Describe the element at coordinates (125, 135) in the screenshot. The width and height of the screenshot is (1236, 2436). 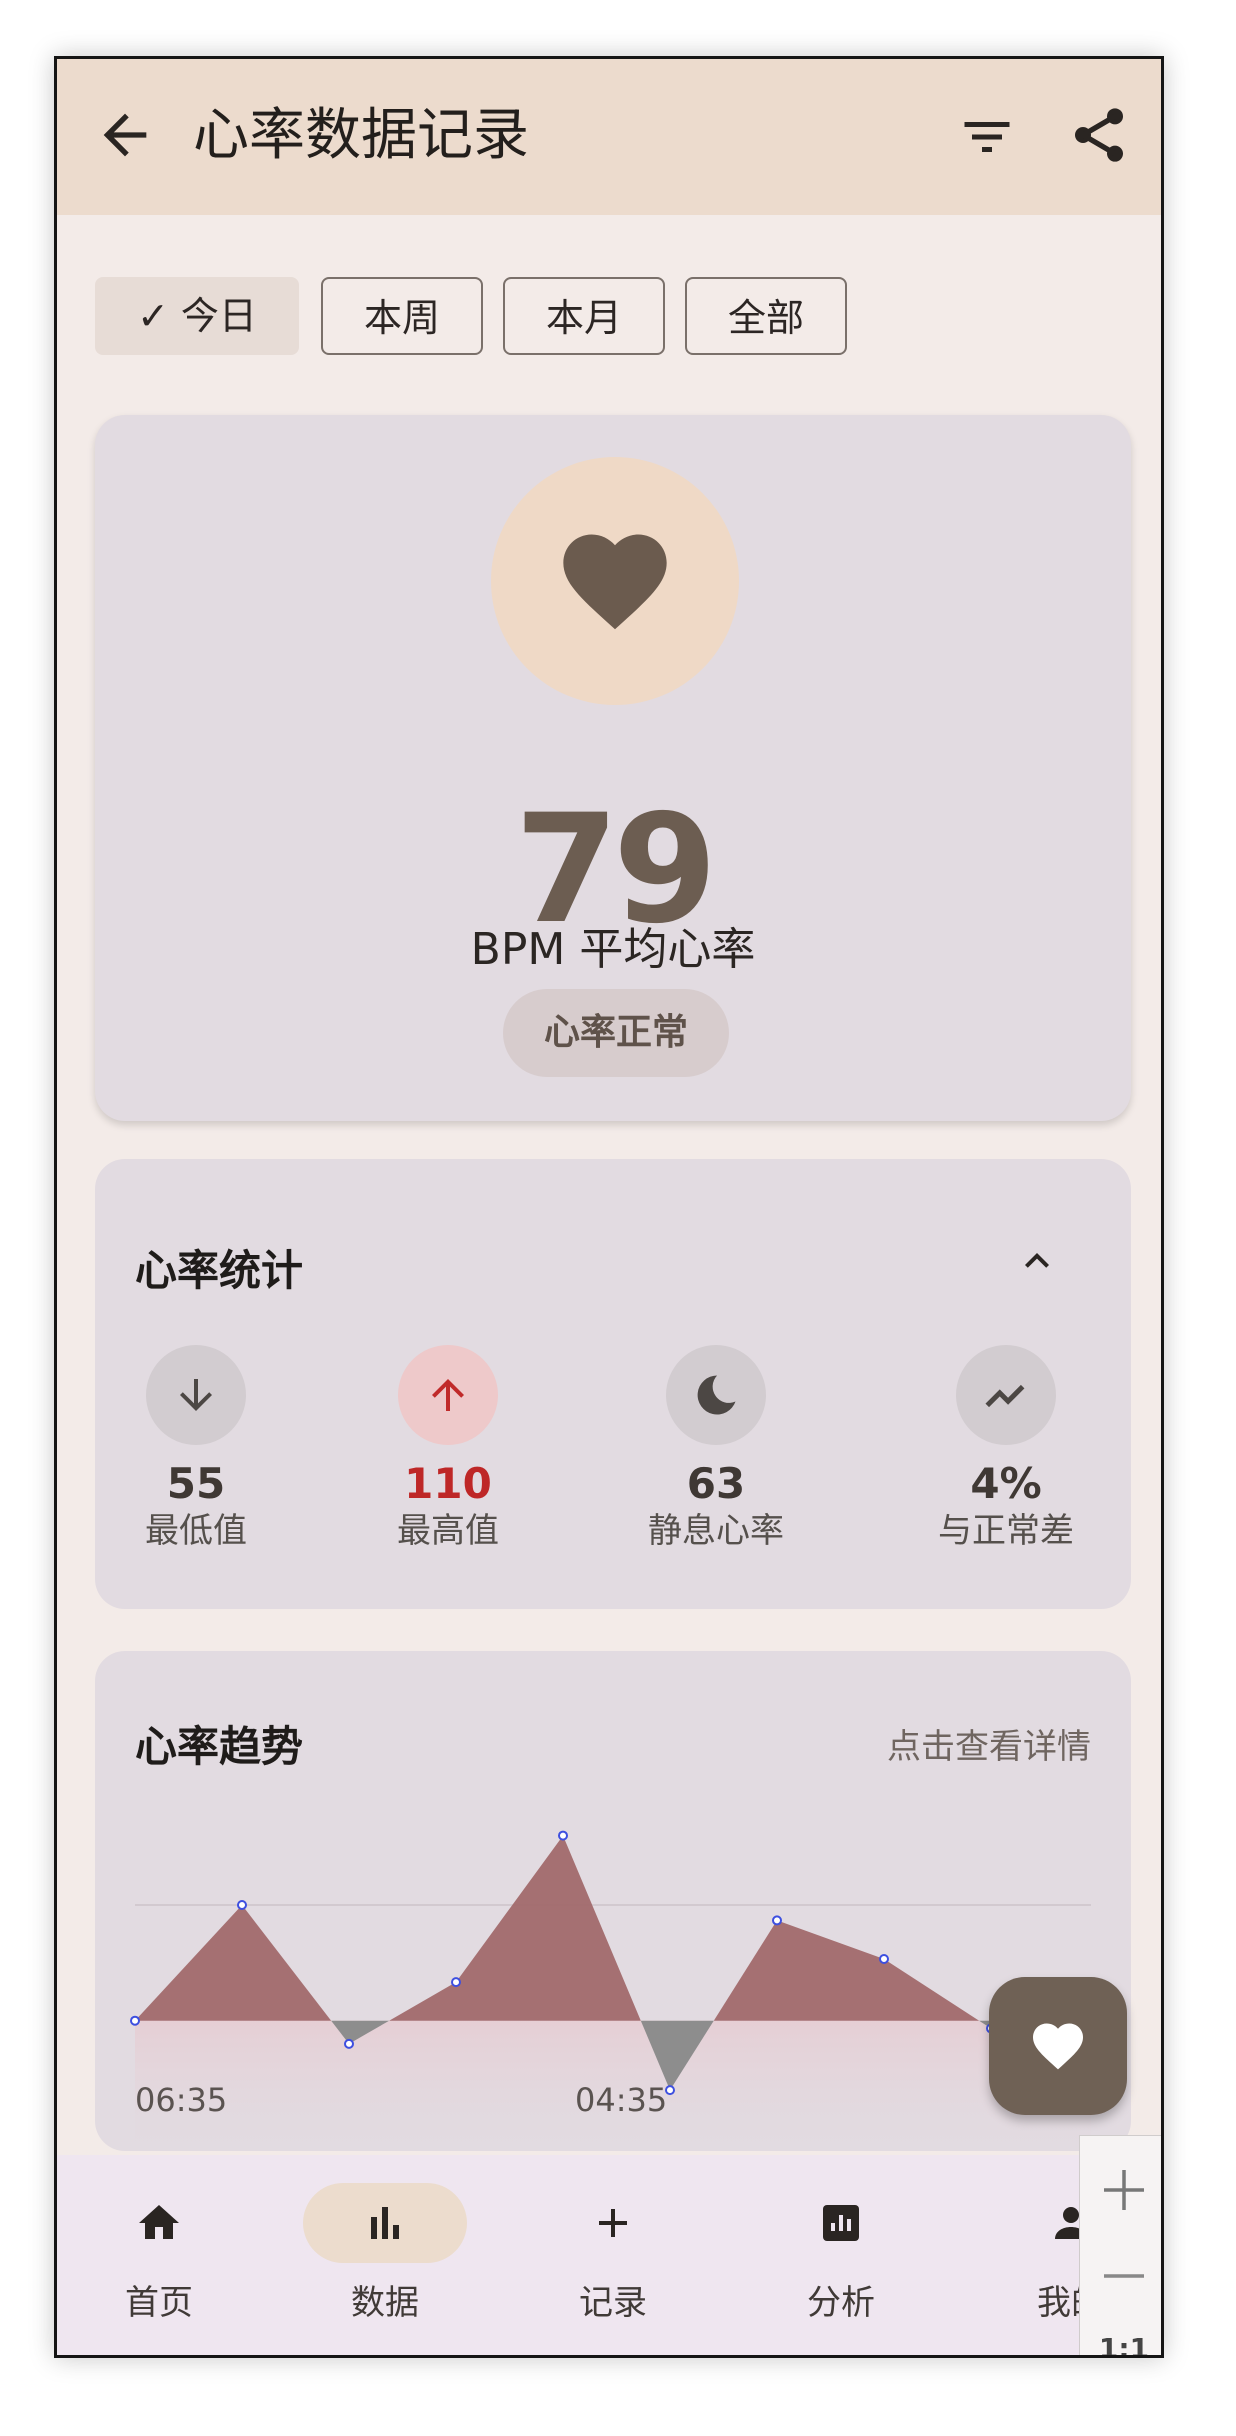
I see `arrow-left-icon` at that location.